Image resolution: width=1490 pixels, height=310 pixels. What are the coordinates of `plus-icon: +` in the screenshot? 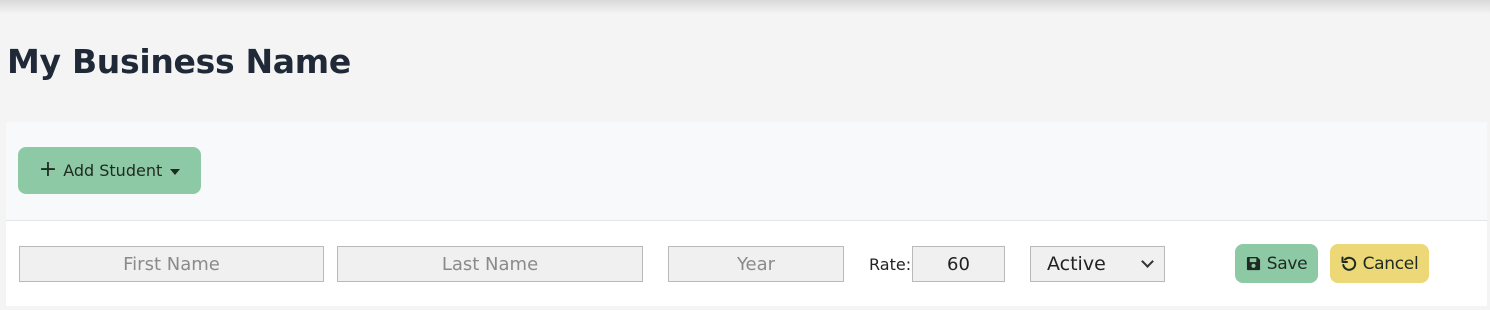 It's located at (48, 169).